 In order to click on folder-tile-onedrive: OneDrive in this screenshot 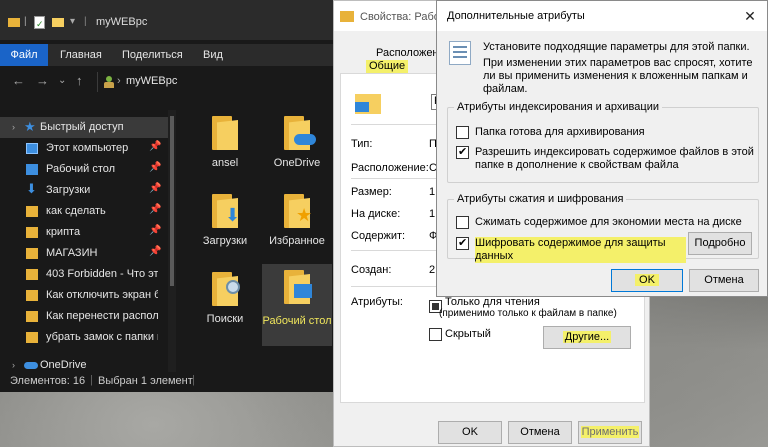, I will do `click(297, 149)`.